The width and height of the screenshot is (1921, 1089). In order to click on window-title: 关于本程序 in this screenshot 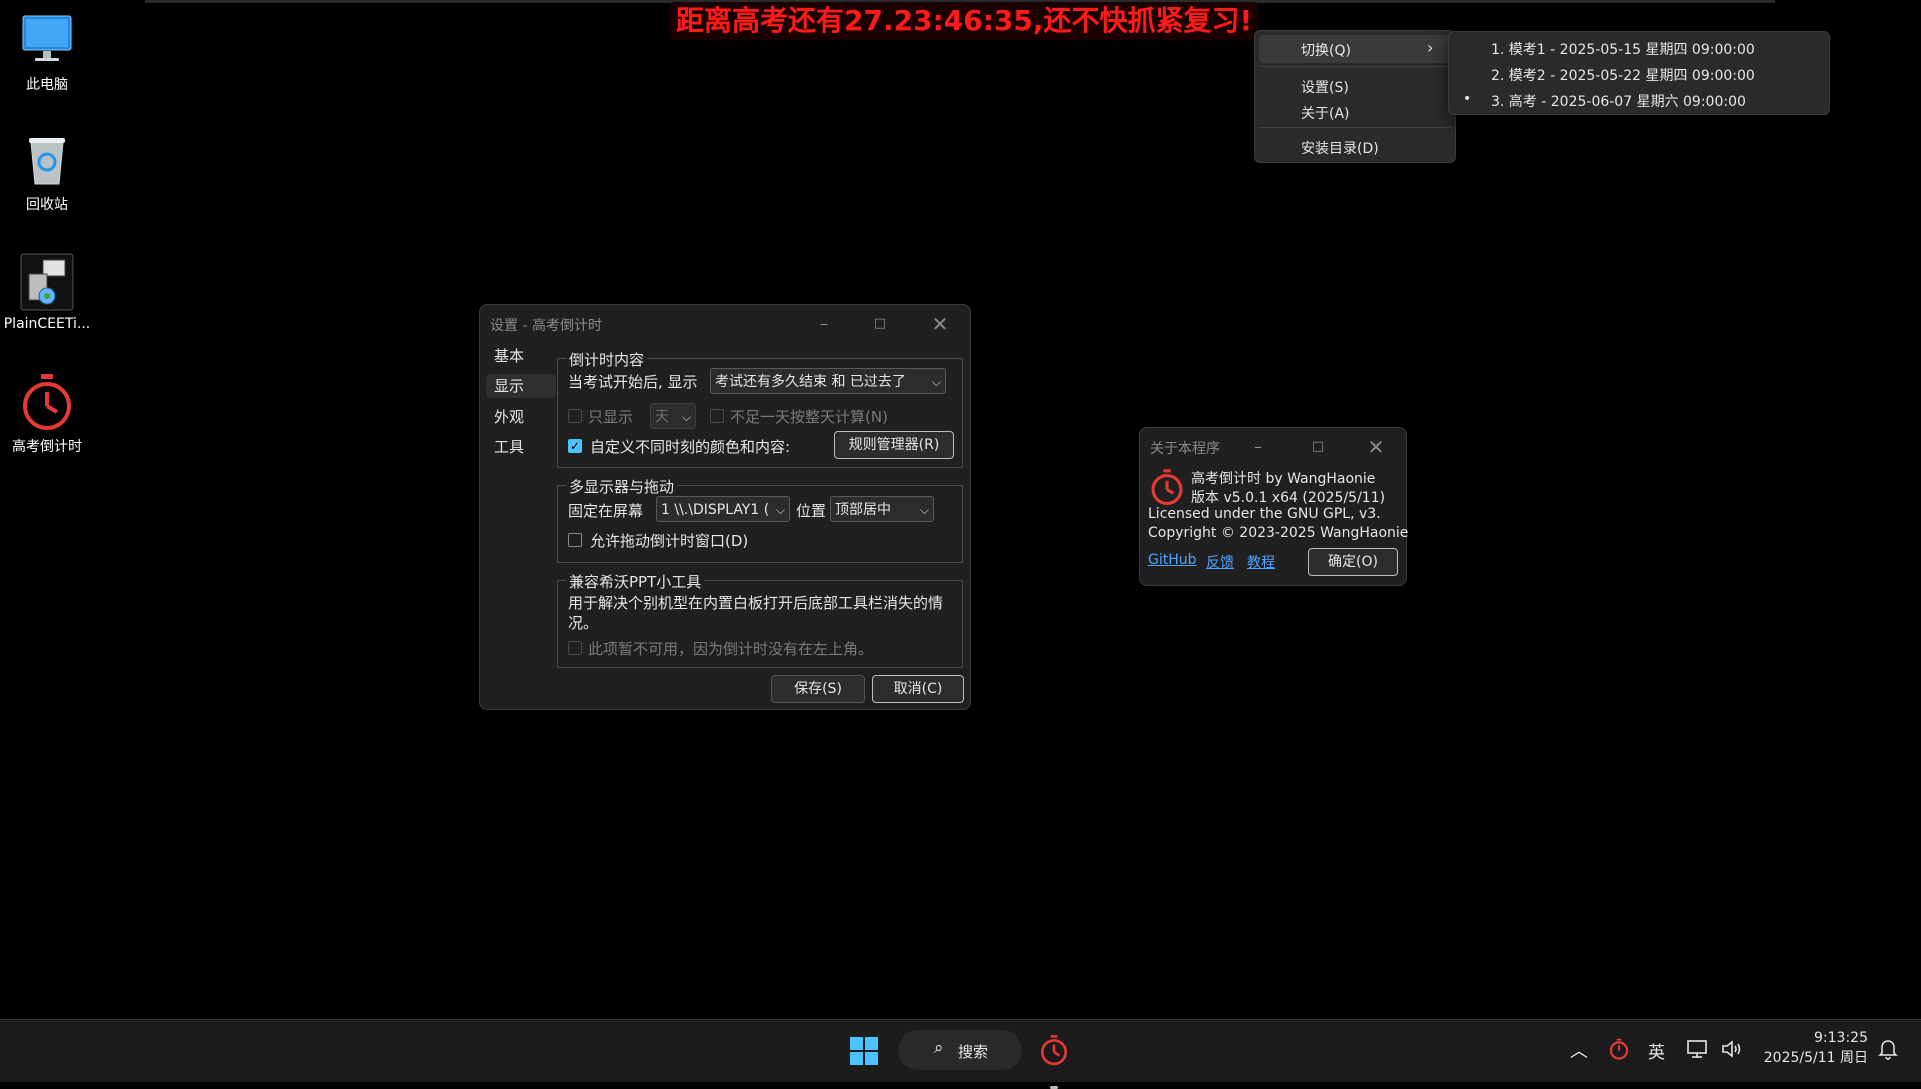, I will do `click(1185, 449)`.